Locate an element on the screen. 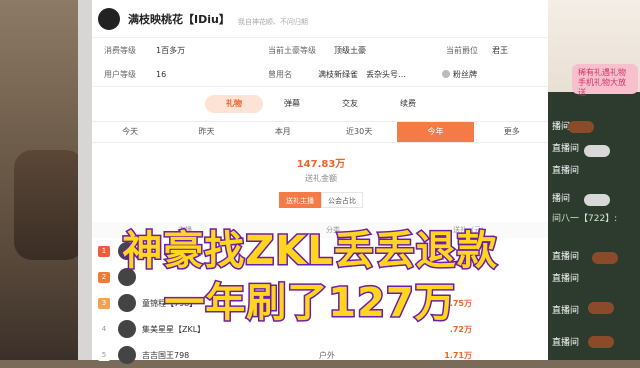 This screenshot has width=640, height=368. info-label: 用户等级 is located at coordinates (120, 74).